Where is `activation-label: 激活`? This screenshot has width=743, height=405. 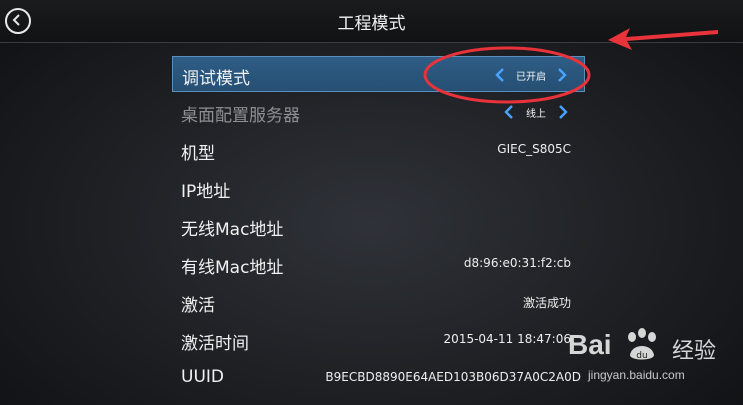
activation-label: 激活 is located at coordinates (198, 306).